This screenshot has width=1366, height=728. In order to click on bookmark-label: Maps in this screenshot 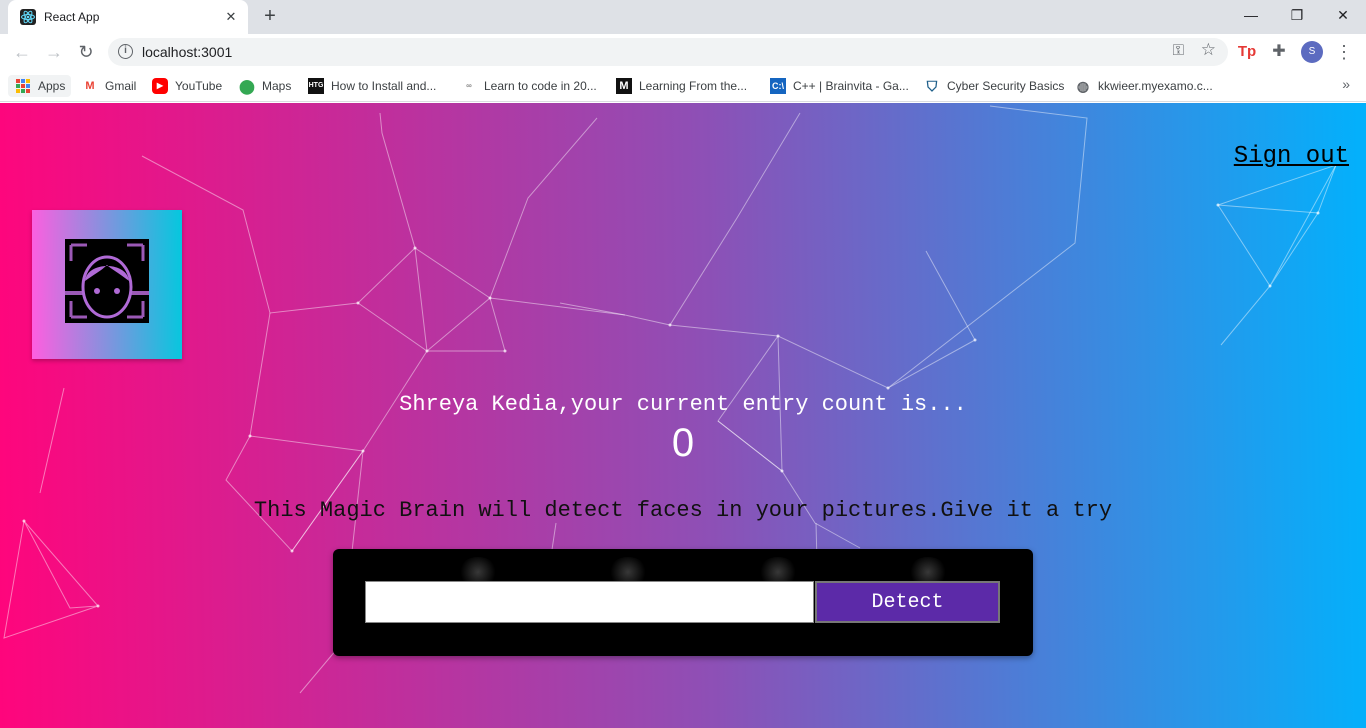, I will do `click(277, 86)`.